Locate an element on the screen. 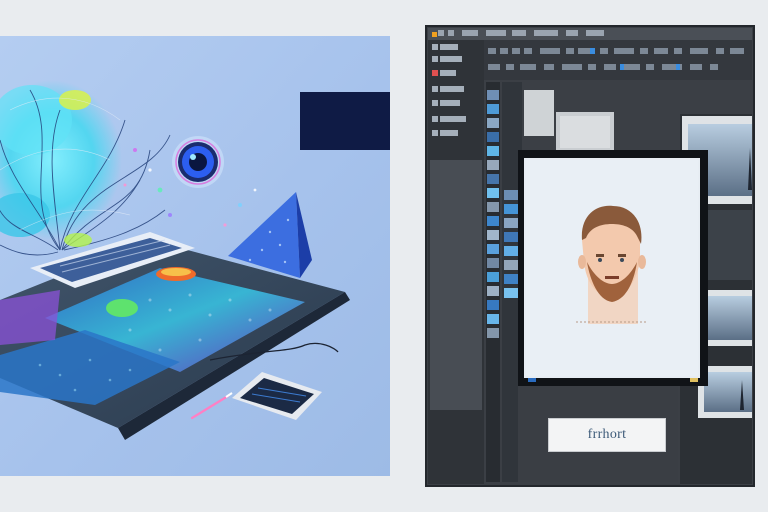 The image size is (768, 512). dark-block is located at coordinates (345, 121).